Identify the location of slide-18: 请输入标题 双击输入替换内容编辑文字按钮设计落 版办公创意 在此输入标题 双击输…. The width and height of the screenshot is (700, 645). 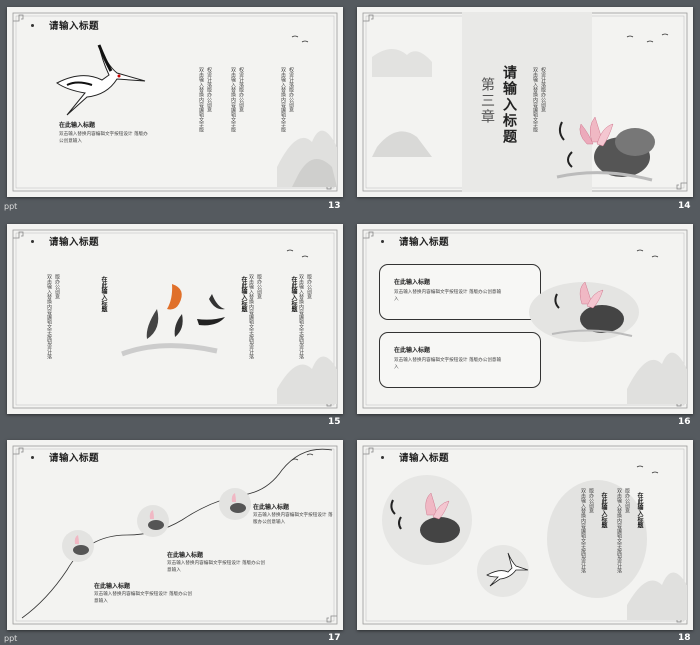
(525, 535).